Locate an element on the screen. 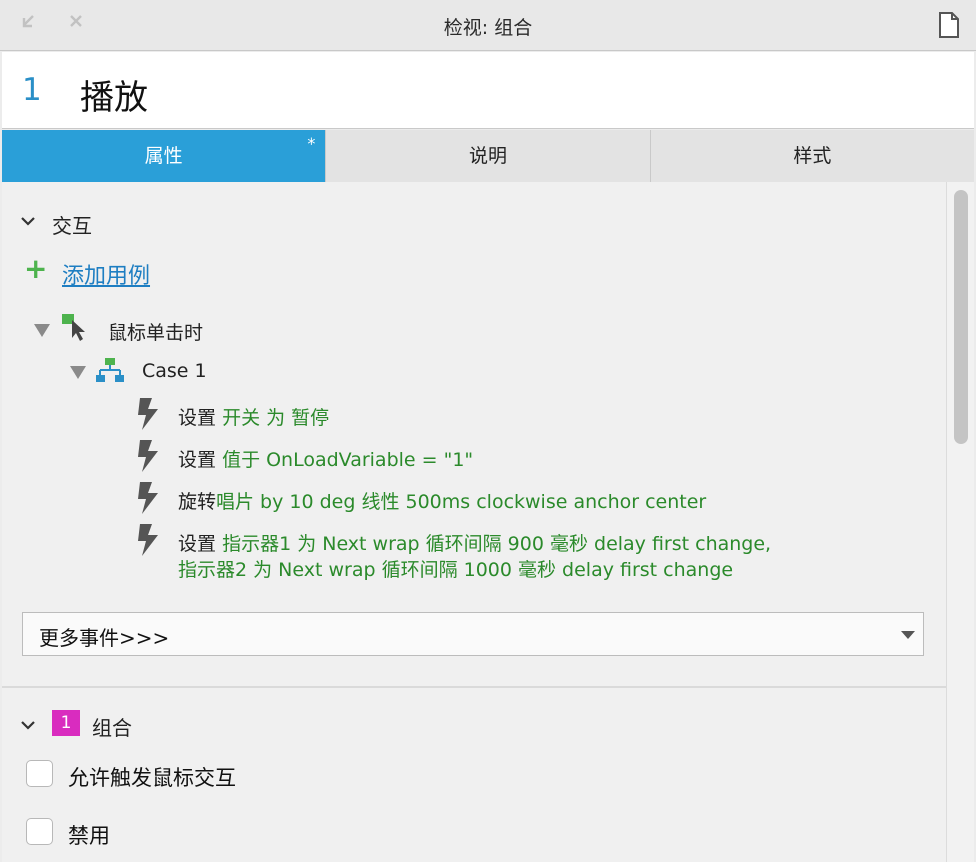 The width and height of the screenshot is (976, 862). event-label: 鼠标单击时 is located at coordinates (156, 333).